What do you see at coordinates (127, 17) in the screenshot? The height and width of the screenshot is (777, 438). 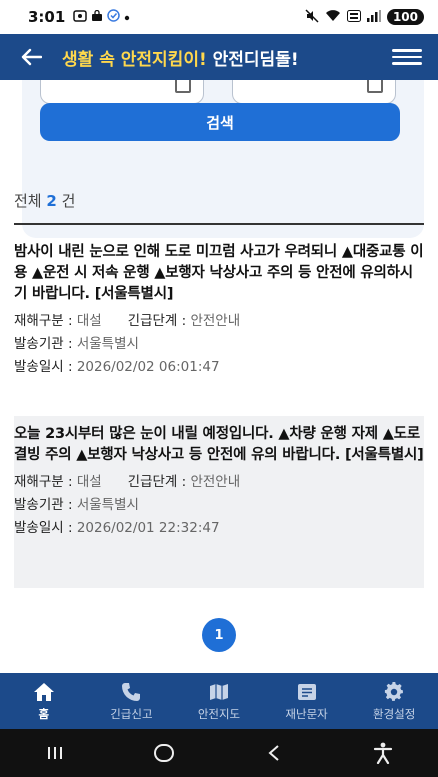 I see `dot-icon` at bounding box center [127, 17].